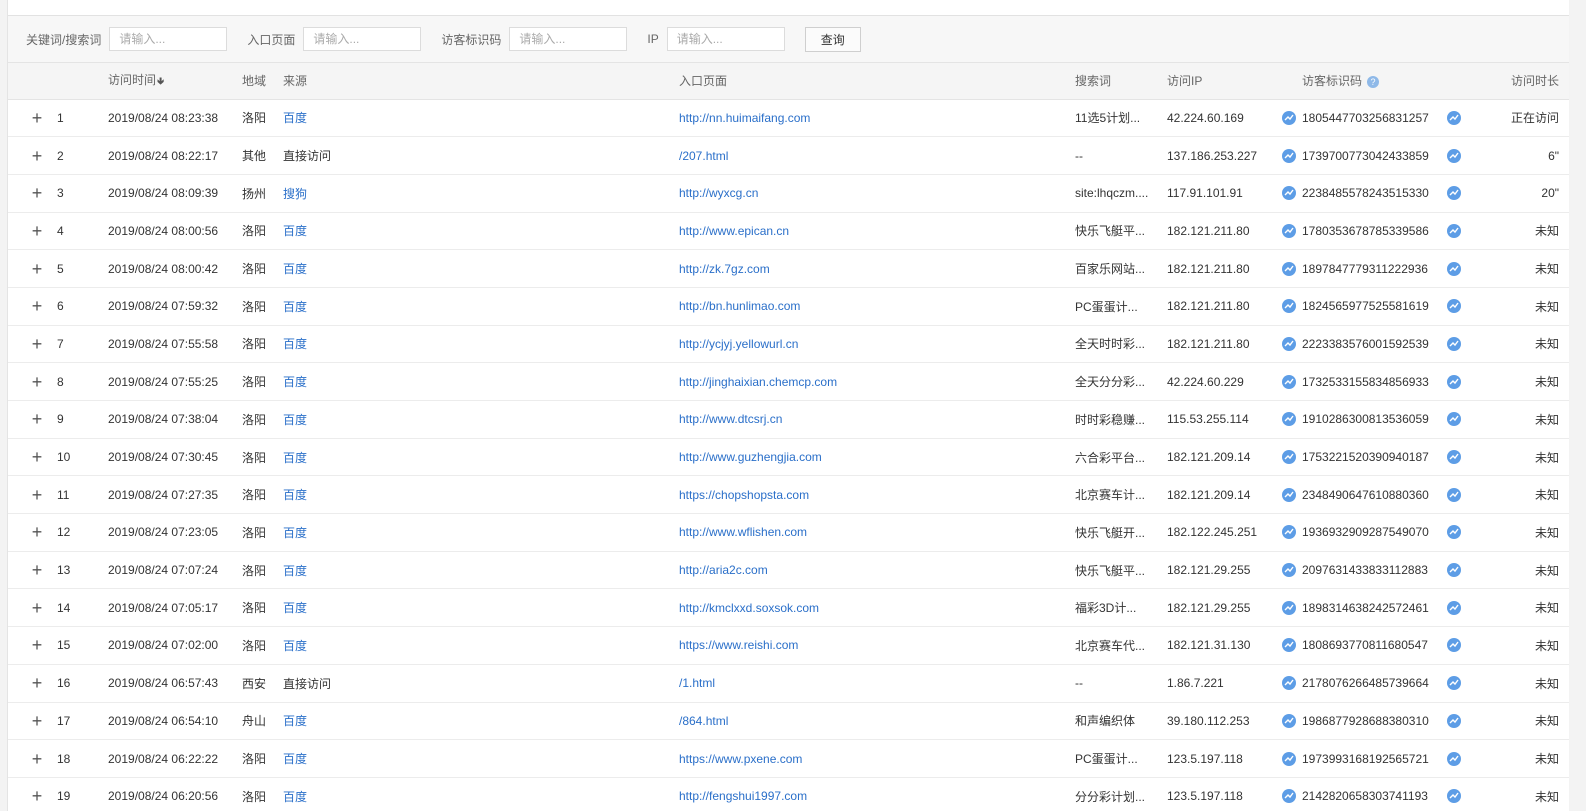 Image resolution: width=1586 pixels, height=811 pixels. I want to click on landing-page-link: http://wyxcg.cn, so click(718, 193).